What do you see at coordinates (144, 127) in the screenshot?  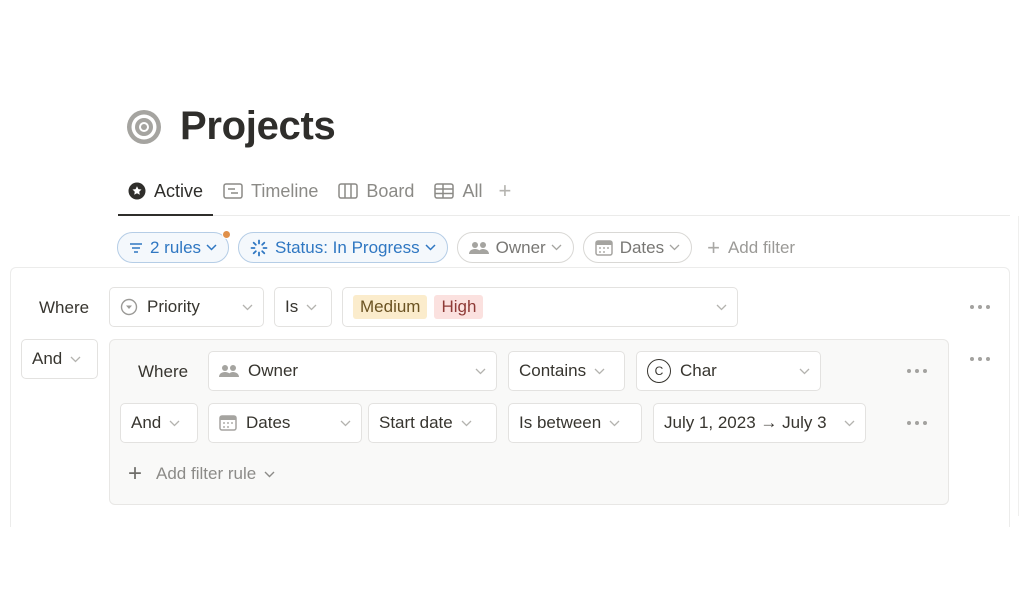 I see `target-icon` at bounding box center [144, 127].